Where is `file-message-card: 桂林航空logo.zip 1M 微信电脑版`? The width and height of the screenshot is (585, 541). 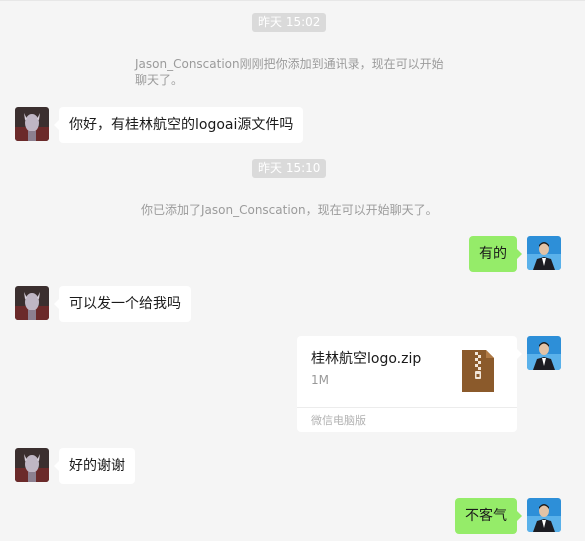 file-message-card: 桂林航空logo.zip 1M 微信电脑版 is located at coordinates (409, 384).